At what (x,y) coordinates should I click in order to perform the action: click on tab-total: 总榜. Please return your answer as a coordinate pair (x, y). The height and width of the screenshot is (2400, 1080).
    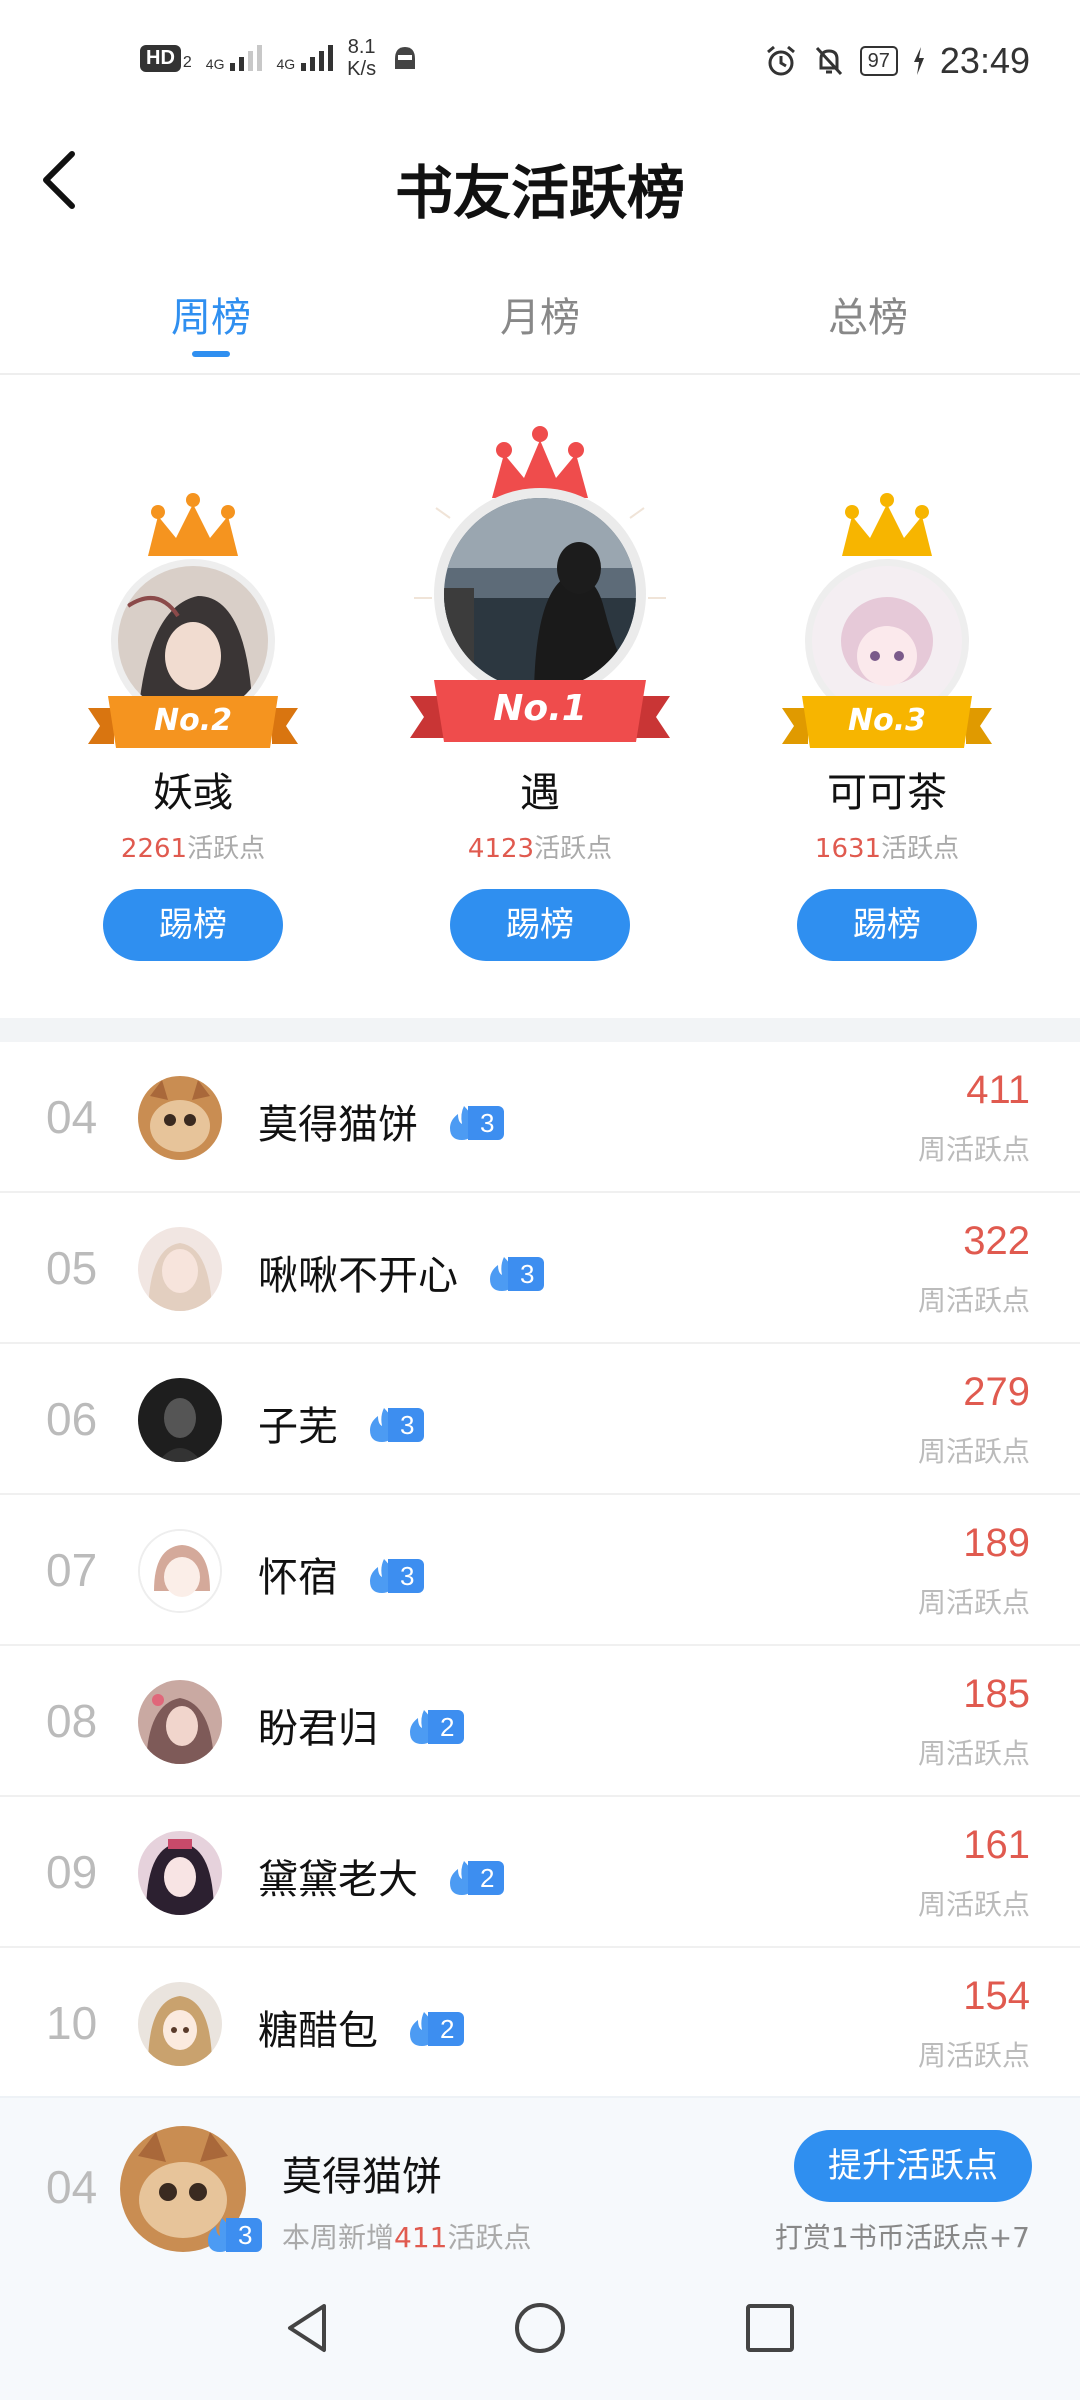
    Looking at the image, I should click on (868, 314).